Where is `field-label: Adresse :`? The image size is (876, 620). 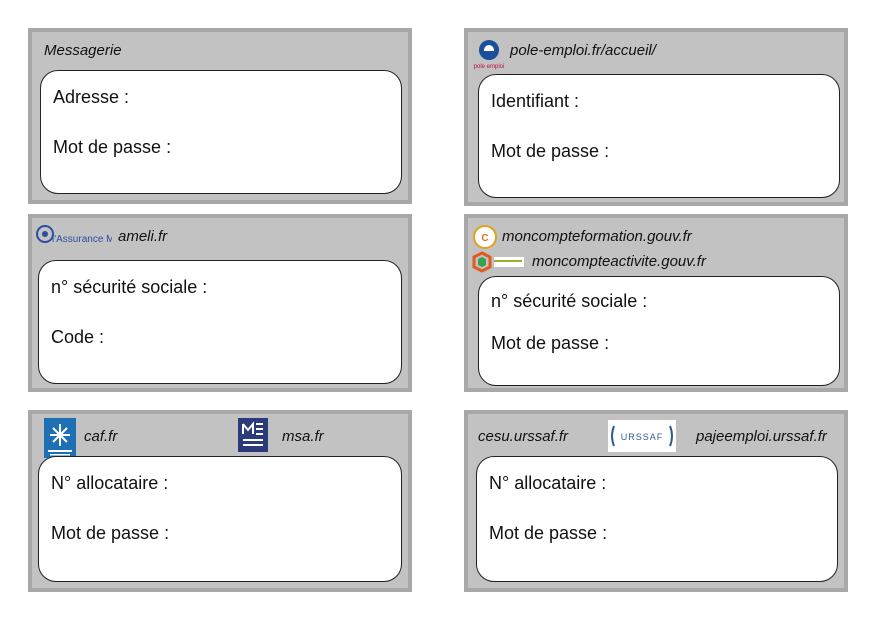 field-label: Adresse : is located at coordinates (91, 97).